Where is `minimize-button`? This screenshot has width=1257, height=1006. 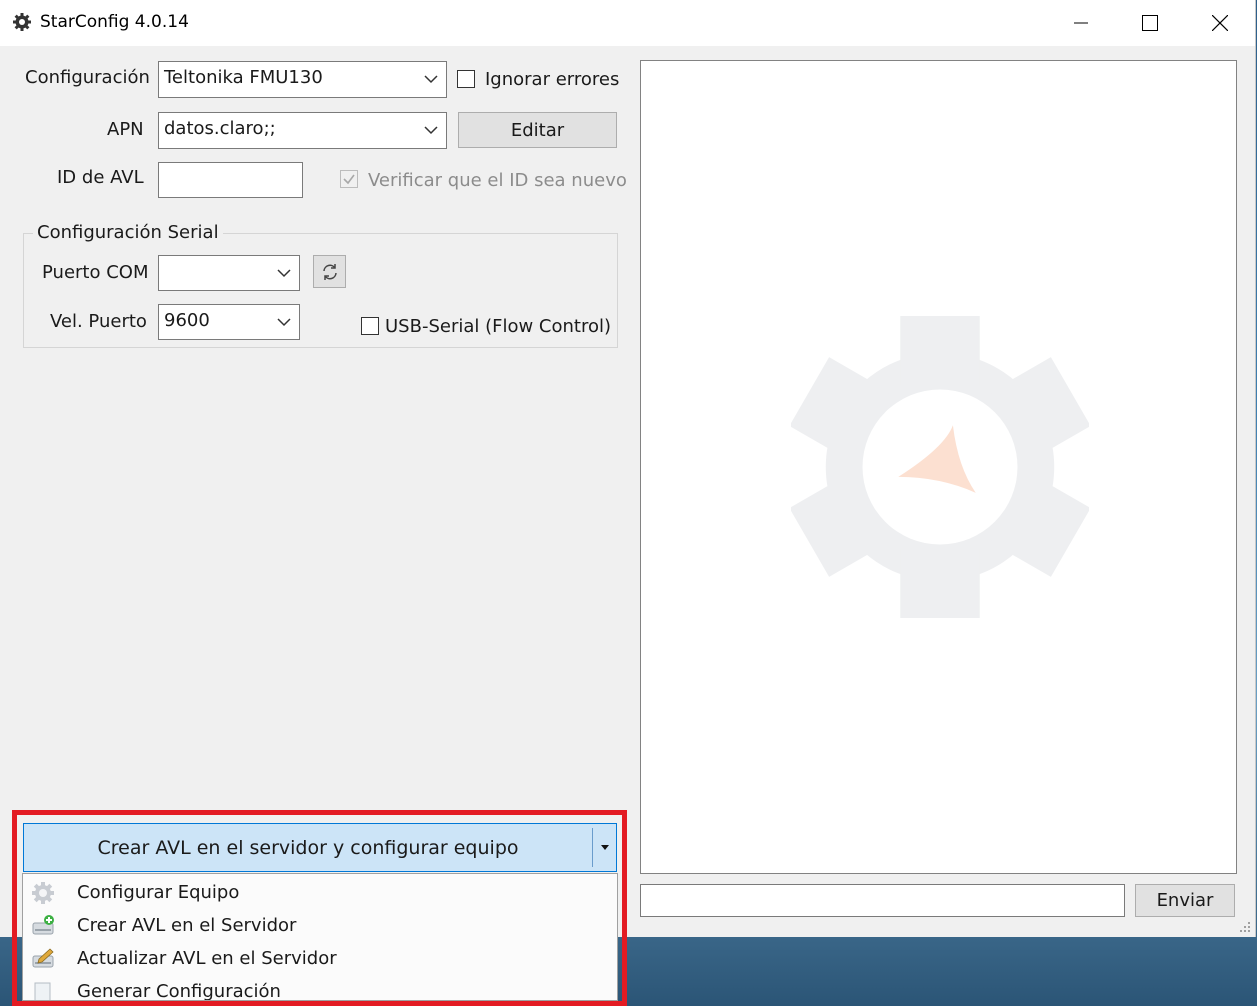 minimize-button is located at coordinates (1081, 23).